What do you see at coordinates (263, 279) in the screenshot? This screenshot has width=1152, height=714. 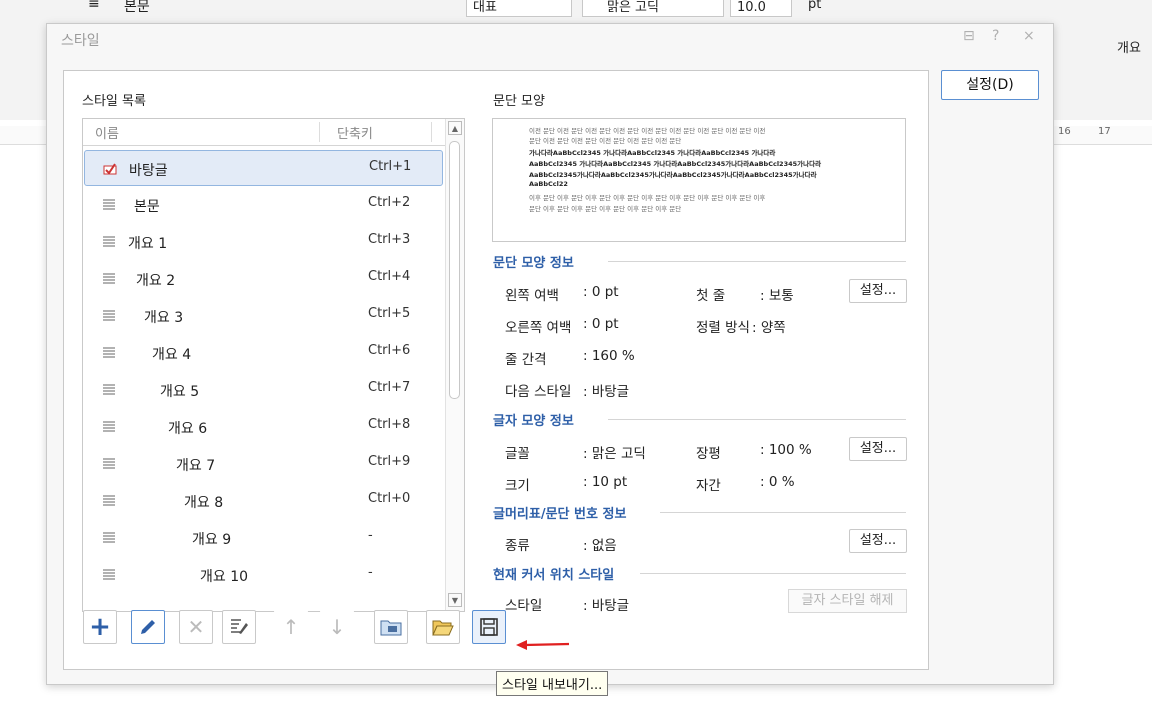 I see `style-list-row: 개요 2 Ctrl+4` at bounding box center [263, 279].